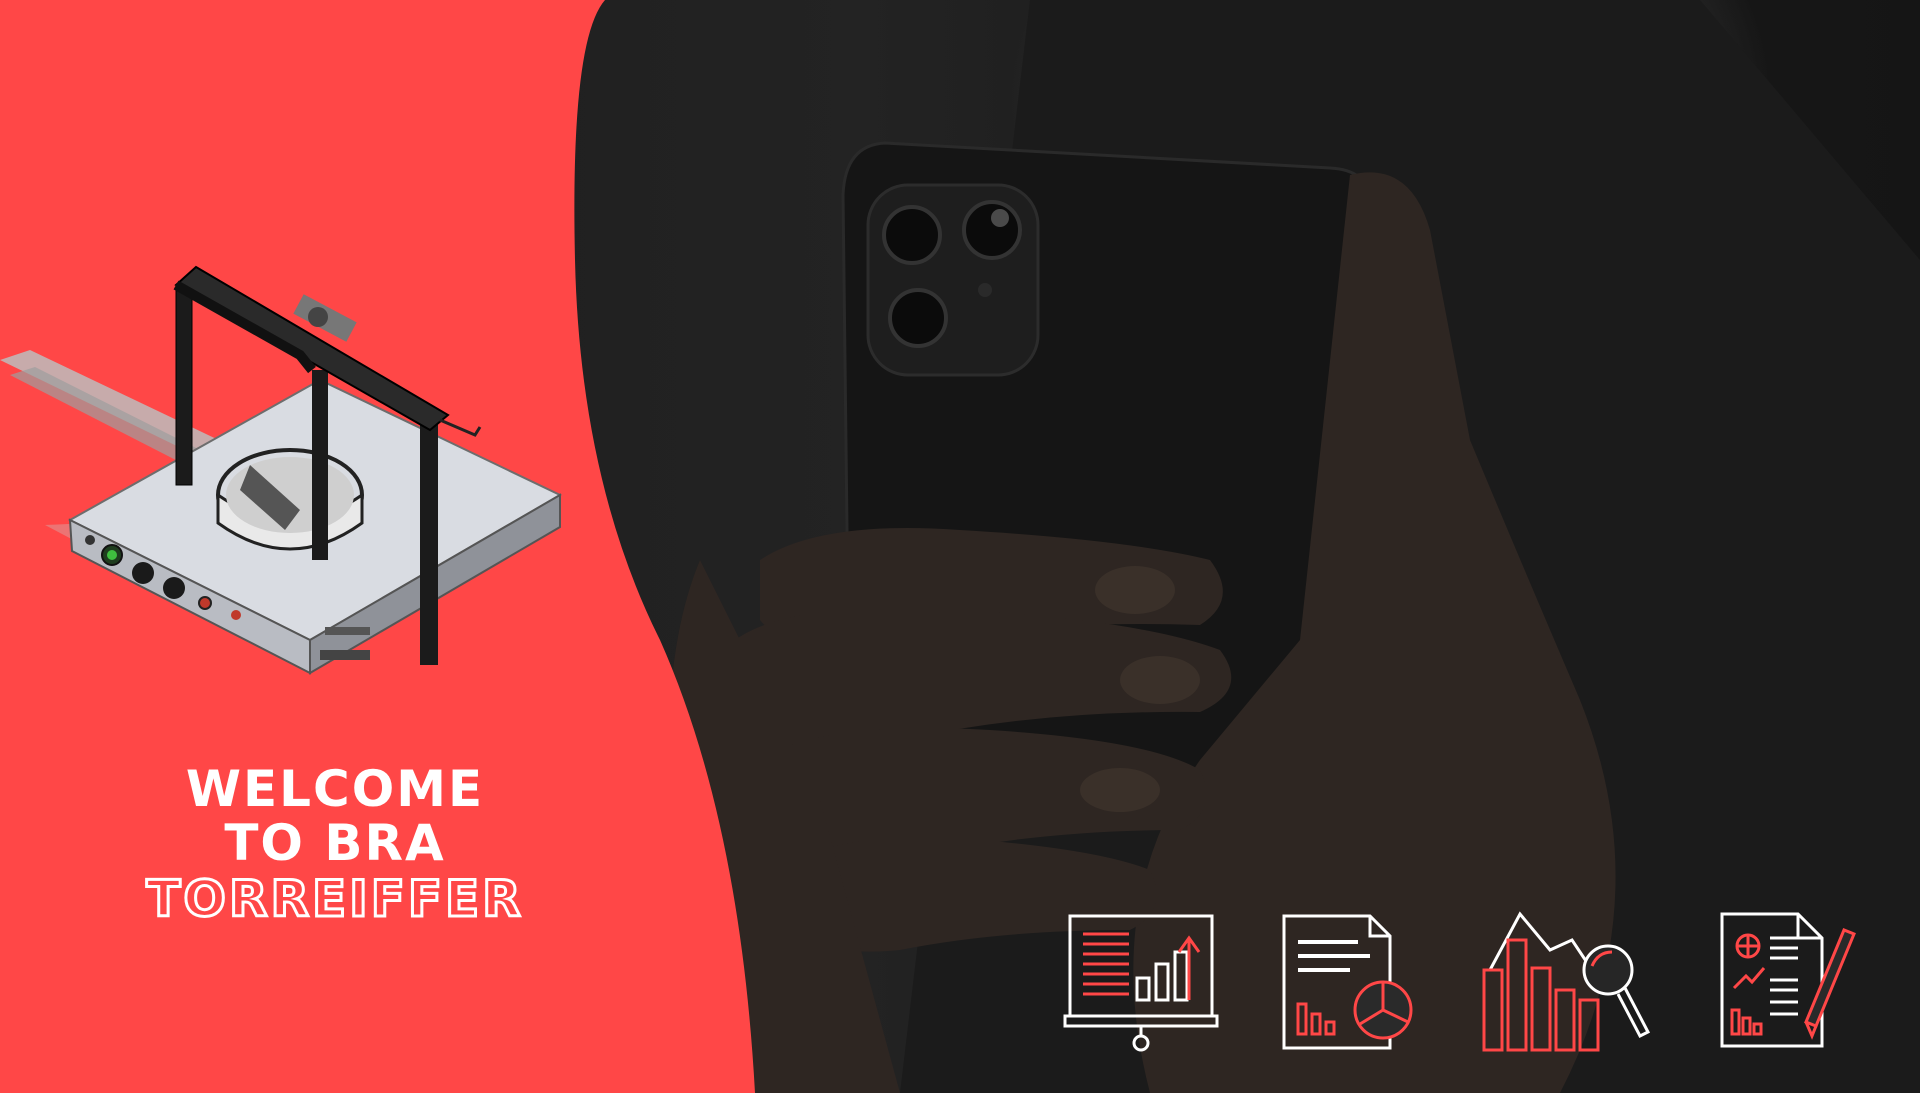  What do you see at coordinates (335, 789) in the screenshot?
I see `welcome-line-1: WELCOME` at bounding box center [335, 789].